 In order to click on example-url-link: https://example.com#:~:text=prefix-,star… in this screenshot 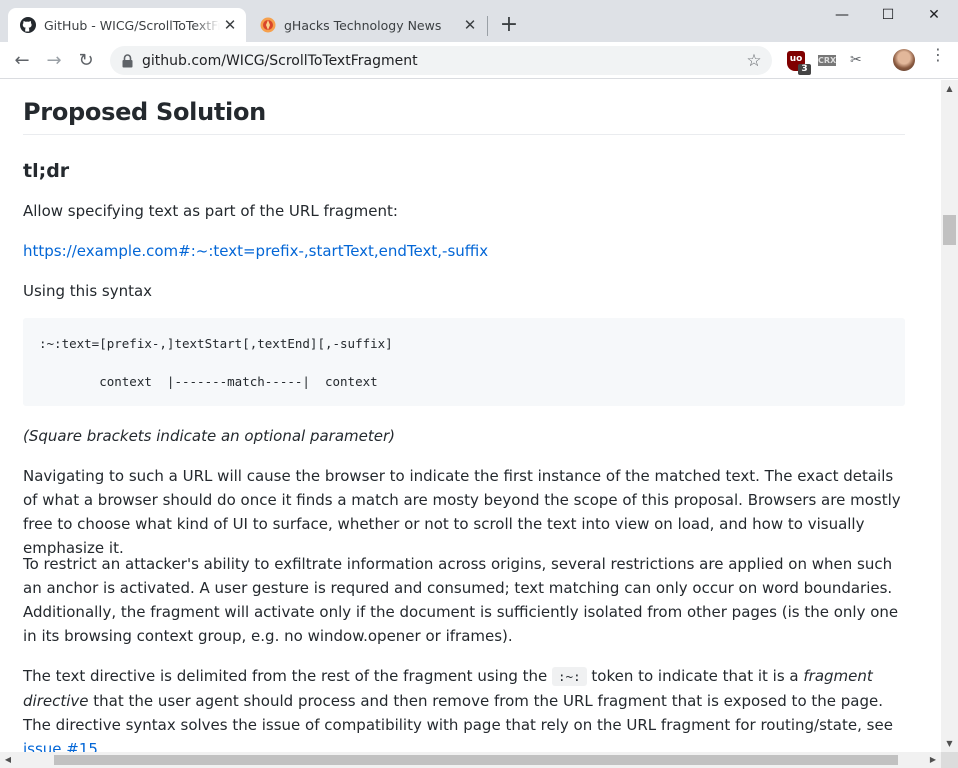, I will do `click(255, 251)`.